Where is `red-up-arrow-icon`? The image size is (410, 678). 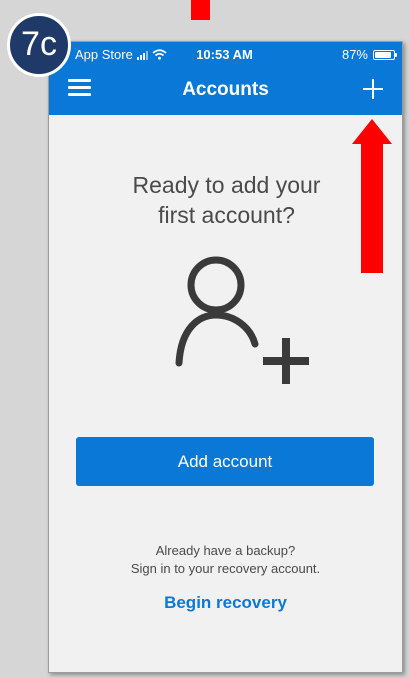 red-up-arrow-icon is located at coordinates (372, 196).